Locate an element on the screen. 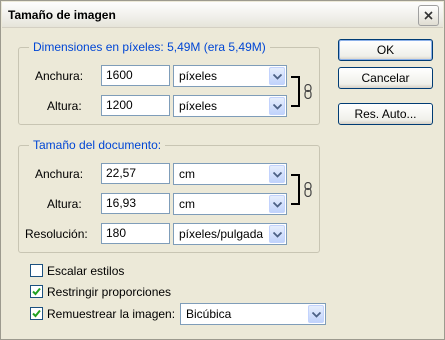 Image resolution: width=445 pixels, height=340 pixels. resolution-label: Resolución: is located at coordinates (56, 234).